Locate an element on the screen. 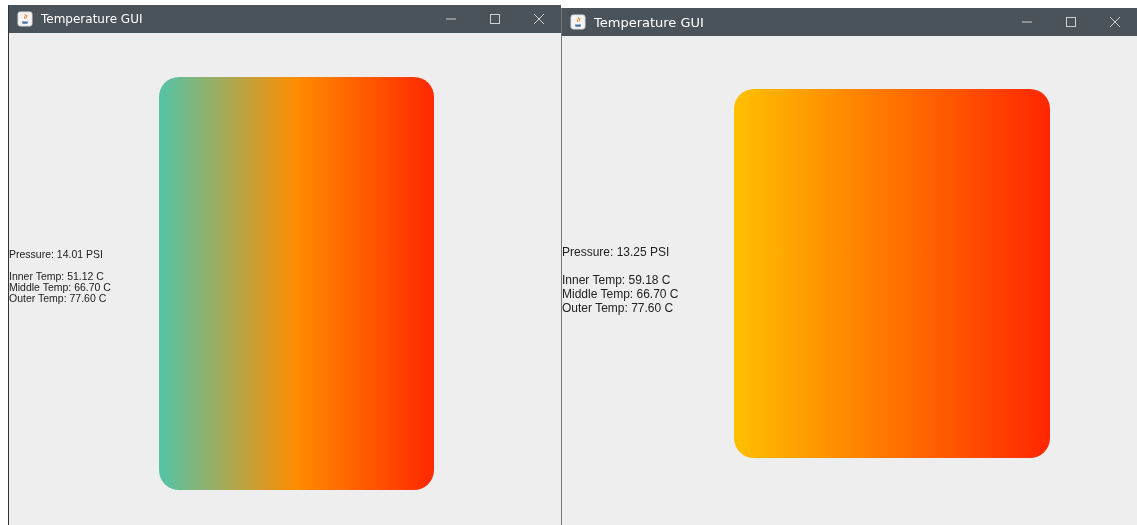 The image size is (1137, 525). temperature-reading: Inner Temp: 59.18 C is located at coordinates (617, 279).